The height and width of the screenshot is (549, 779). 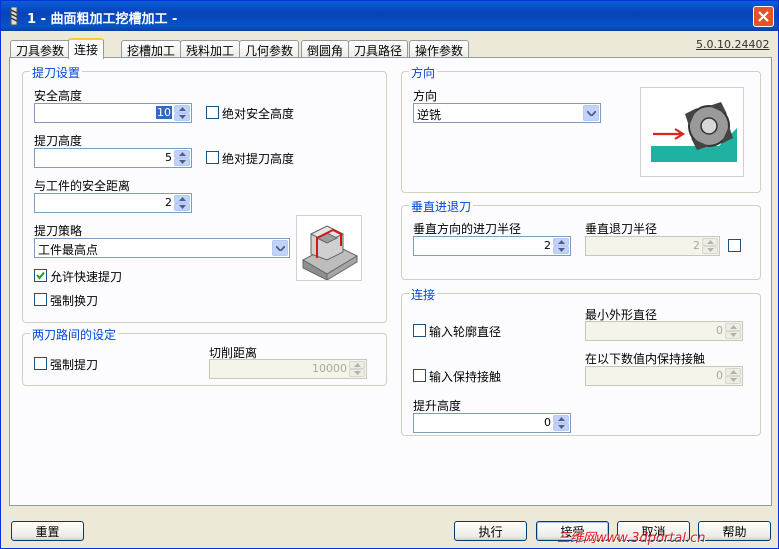 What do you see at coordinates (14, 16) in the screenshot?
I see `drill-icon` at bounding box center [14, 16].